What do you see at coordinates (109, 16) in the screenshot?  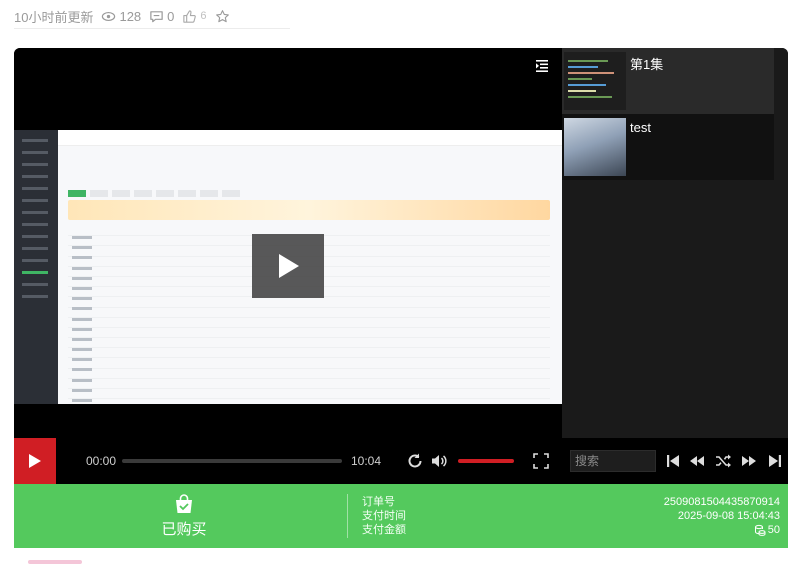 I see `eye-icon` at bounding box center [109, 16].